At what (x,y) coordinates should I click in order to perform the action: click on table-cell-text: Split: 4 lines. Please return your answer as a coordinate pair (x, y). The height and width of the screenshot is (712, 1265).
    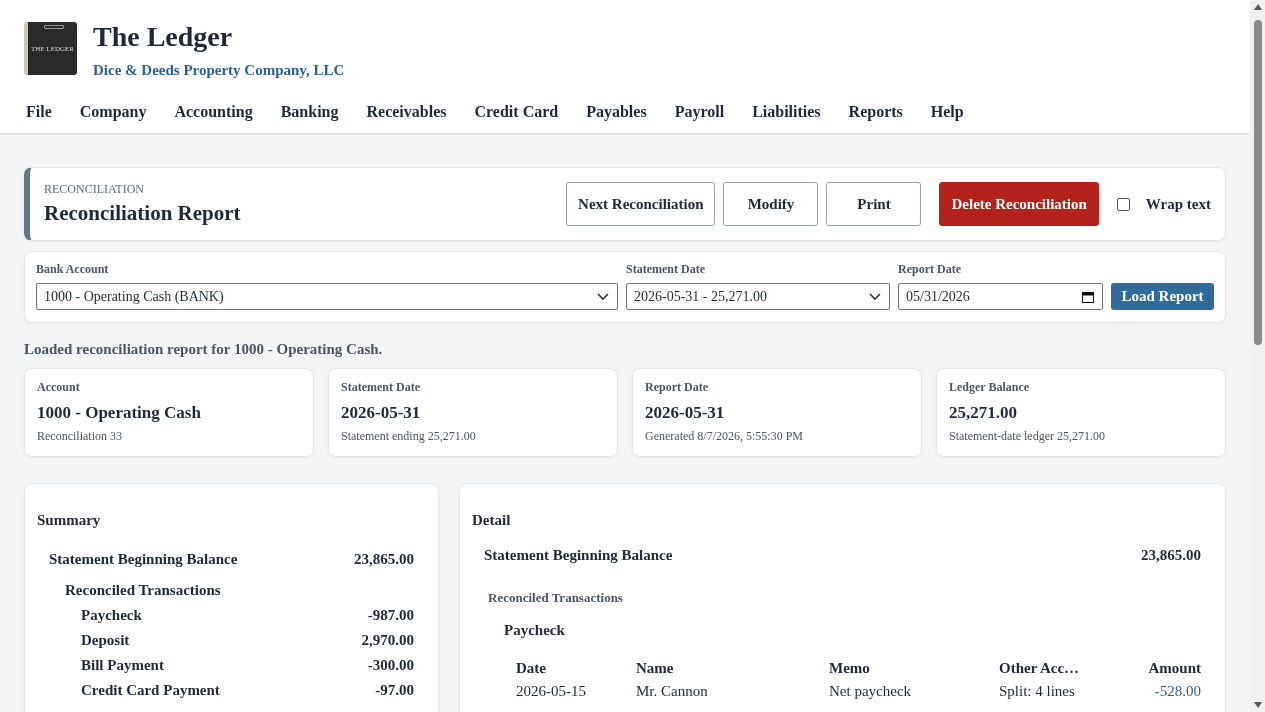
    Looking at the image, I should click on (1037, 691).